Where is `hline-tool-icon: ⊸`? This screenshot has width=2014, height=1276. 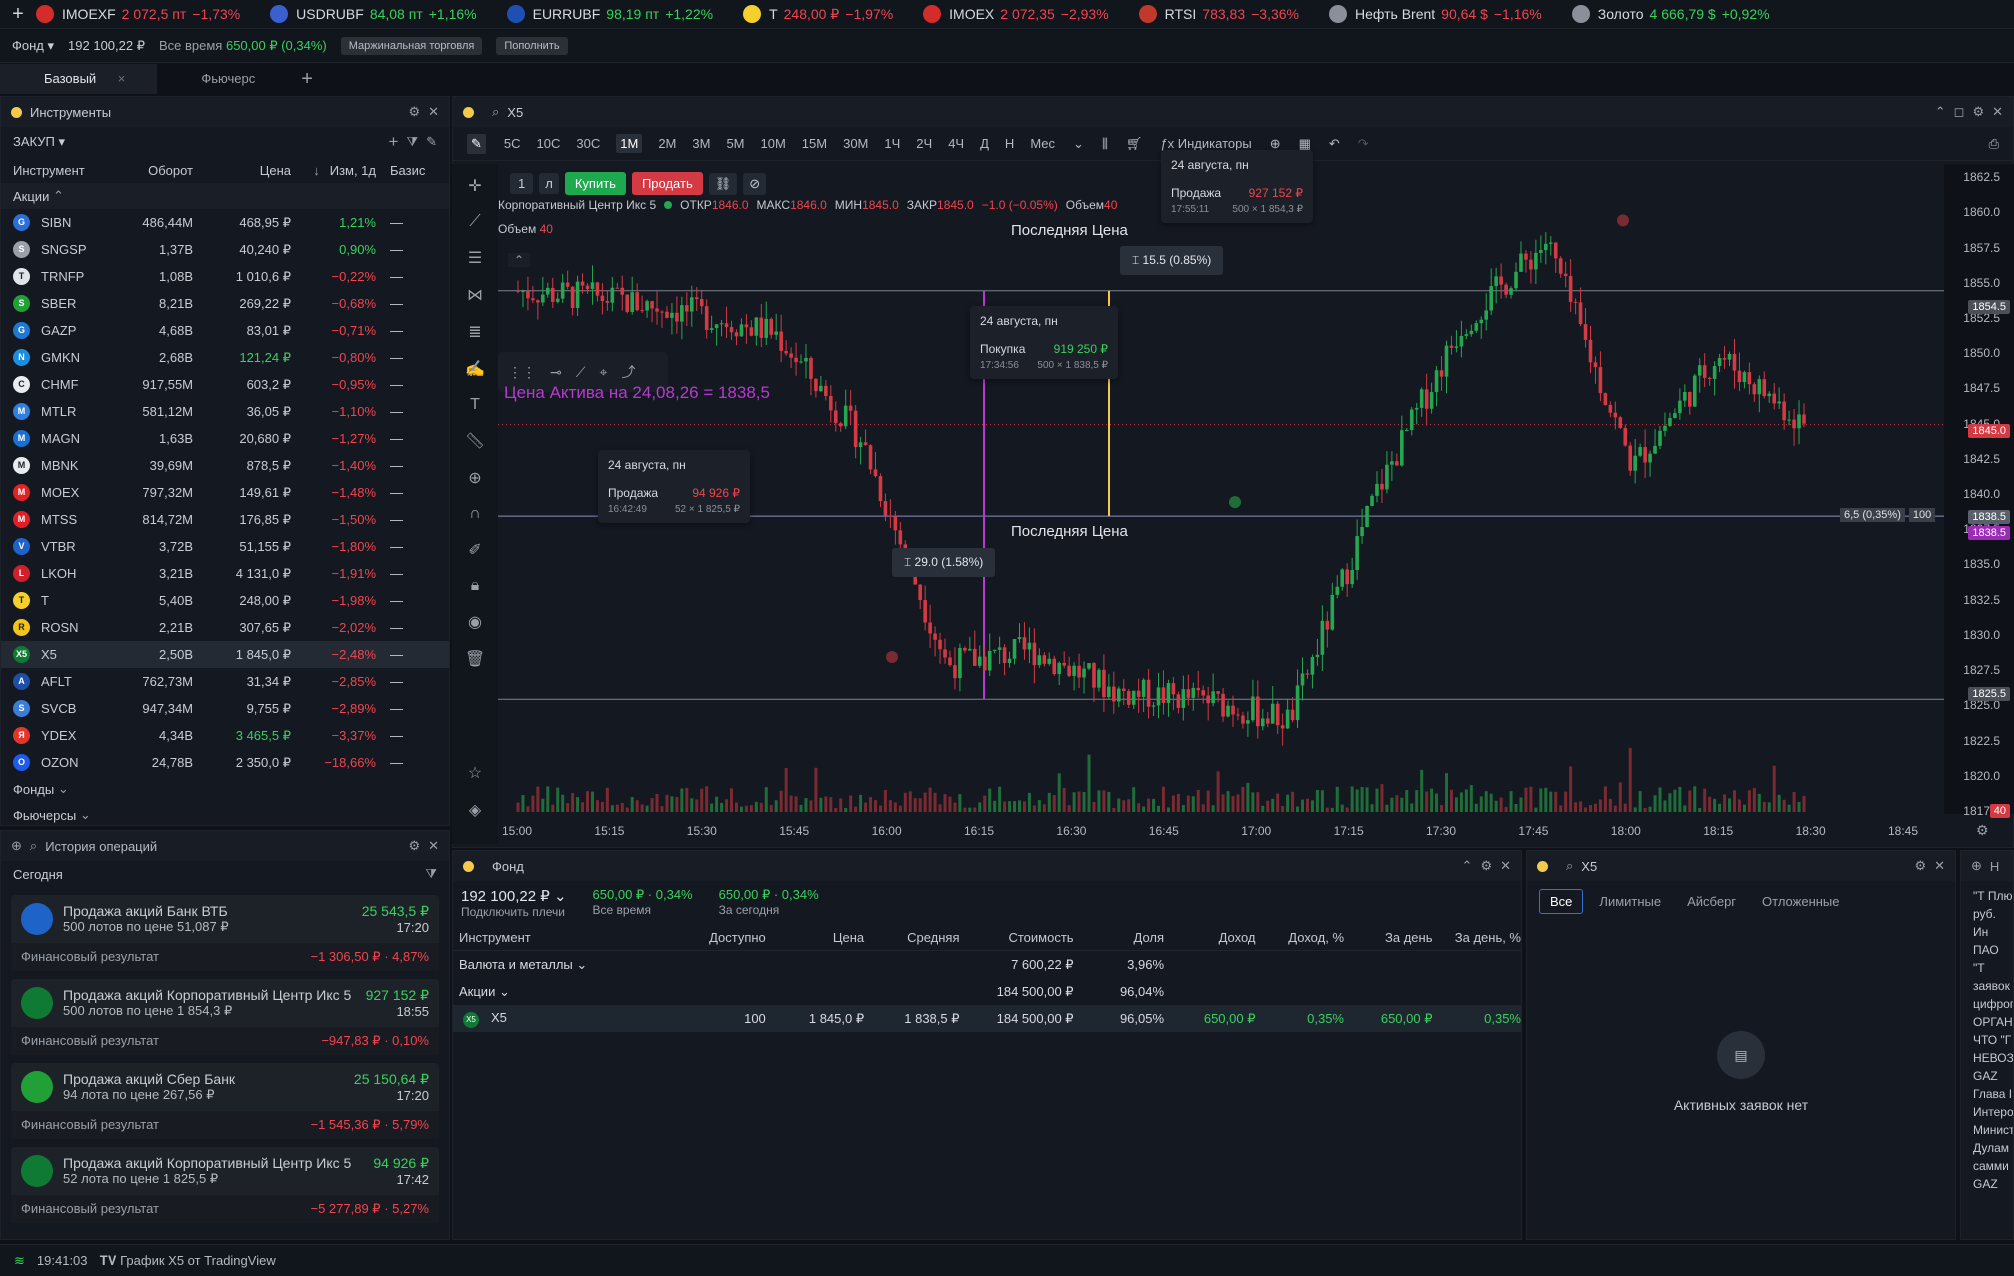
hline-tool-icon: ⊸ is located at coordinates (556, 372).